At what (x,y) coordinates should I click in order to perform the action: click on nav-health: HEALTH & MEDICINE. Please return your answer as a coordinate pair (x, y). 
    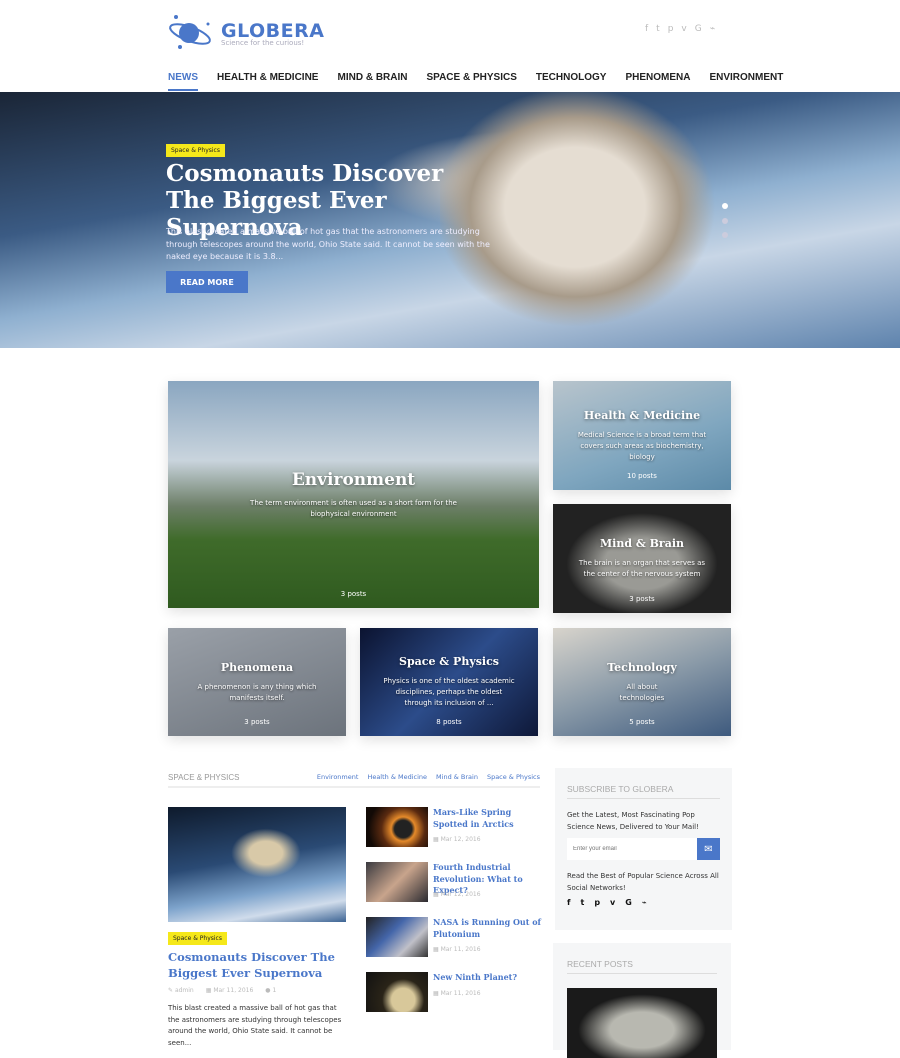
    Looking at the image, I should click on (267, 81).